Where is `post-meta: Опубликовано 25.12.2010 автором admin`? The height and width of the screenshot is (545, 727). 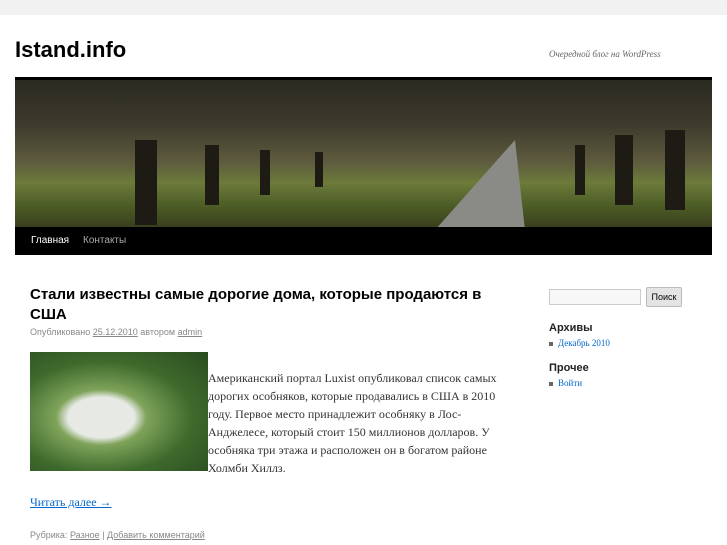 post-meta: Опубликовано 25.12.2010 автором admin is located at coordinates (116, 332).